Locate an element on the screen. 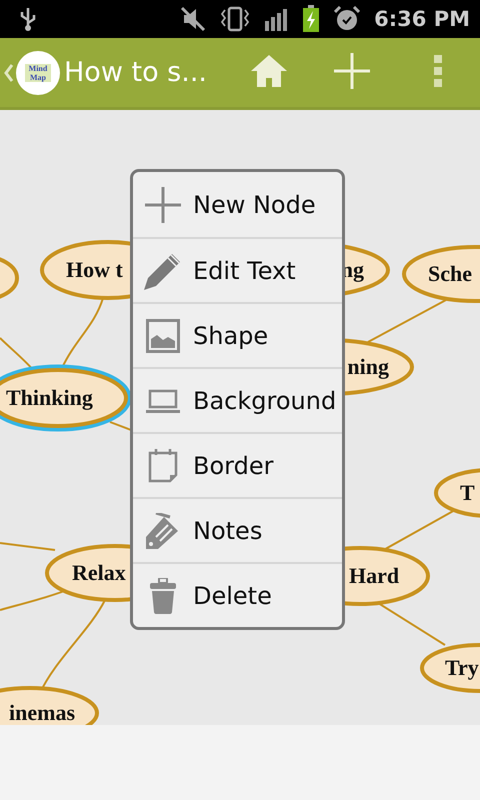 The height and width of the screenshot is (800, 480). signal-icon is located at coordinates (276, 19).